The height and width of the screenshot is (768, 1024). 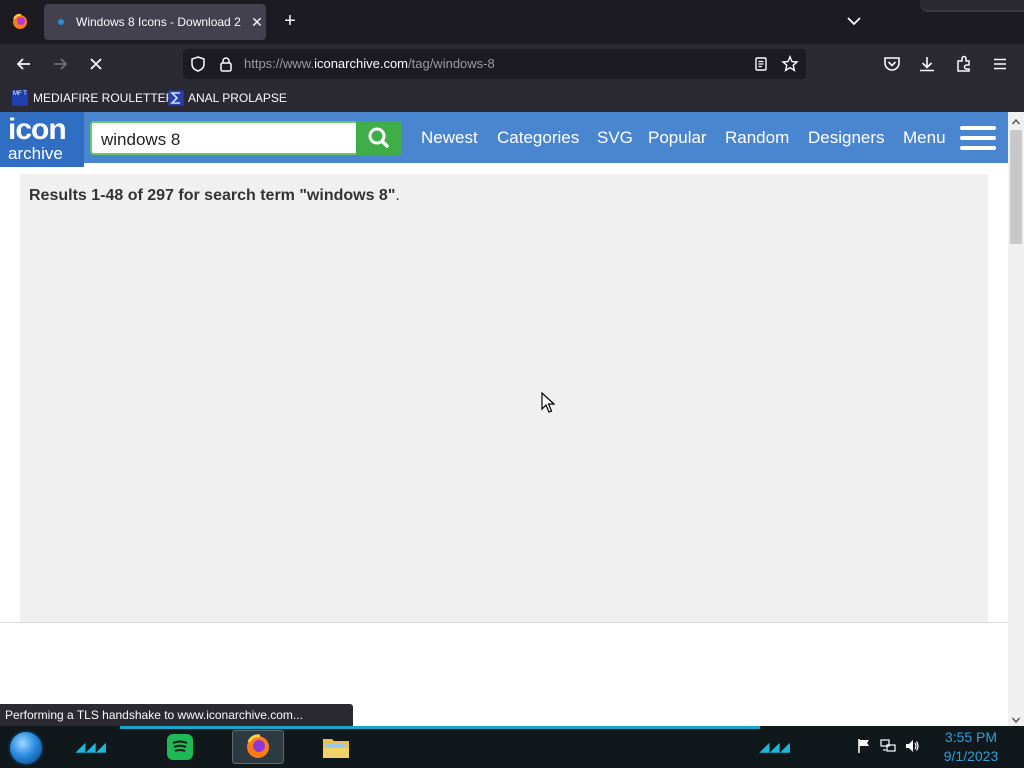 What do you see at coordinates (512, 98) in the screenshot?
I see `bookmarks-toolbar: MF T MEDIAFIRE ROULETTER ANAL PROLAPSE` at bounding box center [512, 98].